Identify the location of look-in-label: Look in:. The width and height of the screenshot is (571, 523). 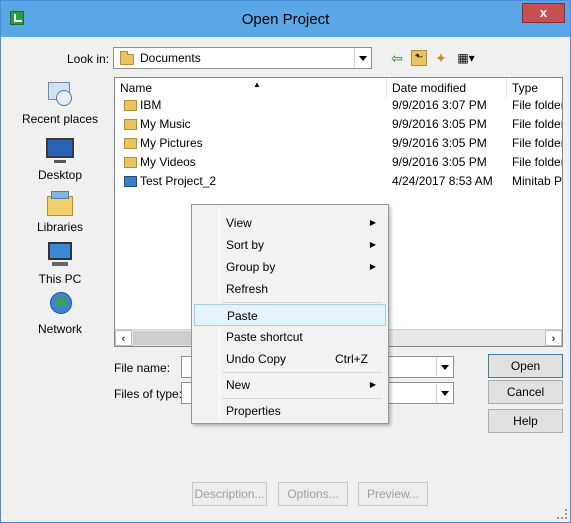
(88, 59).